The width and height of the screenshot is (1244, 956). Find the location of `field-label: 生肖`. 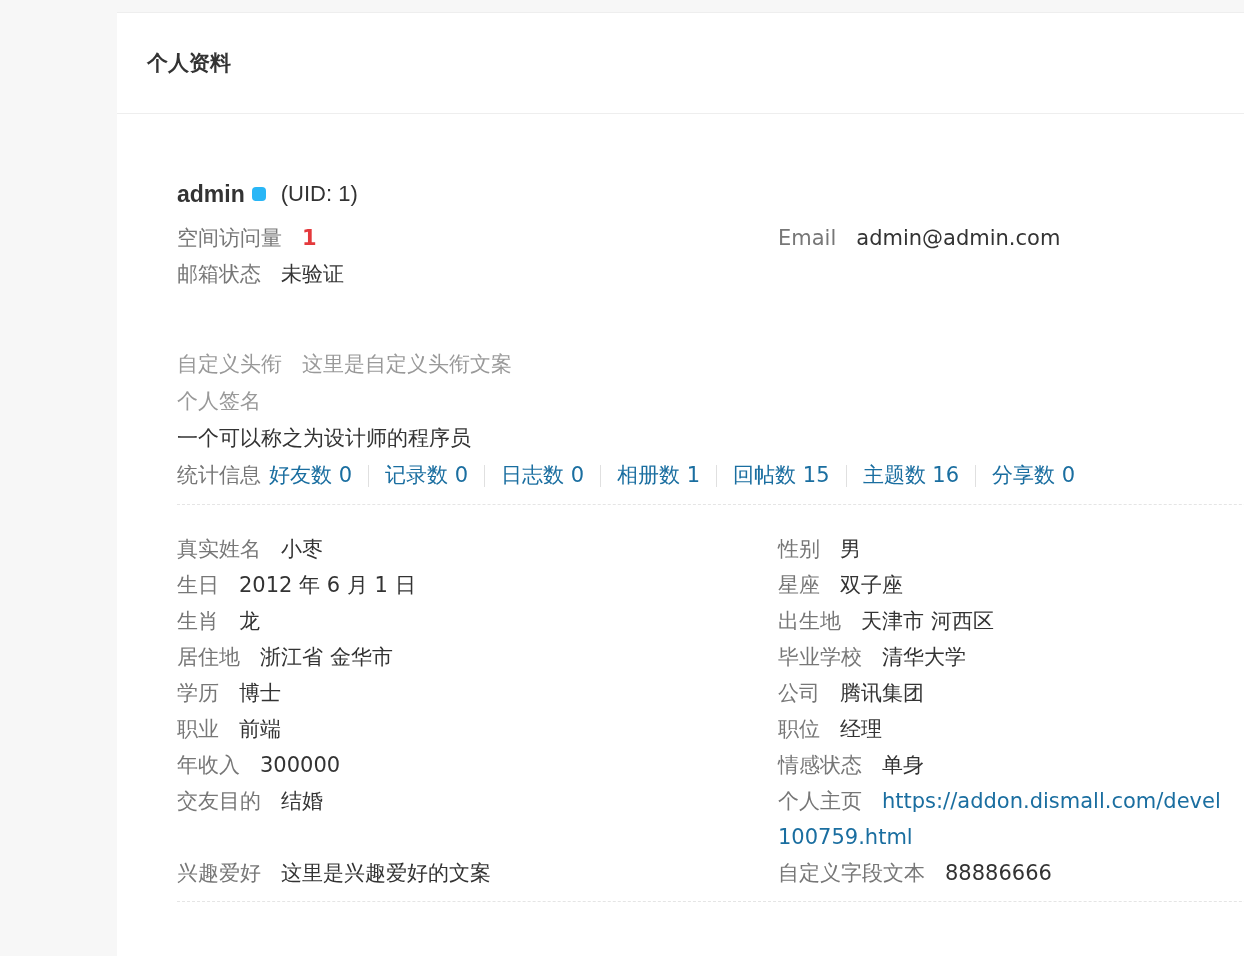

field-label: 生肖 is located at coordinates (198, 621).